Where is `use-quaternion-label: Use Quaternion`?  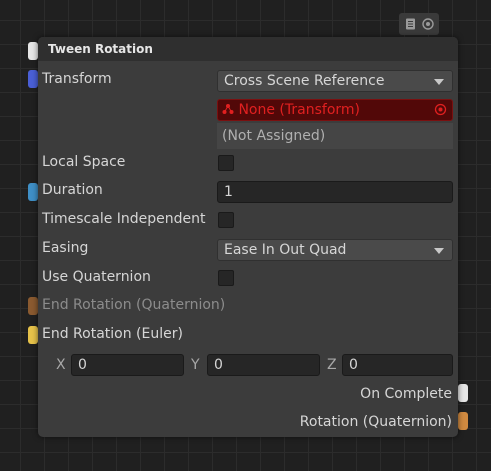
use-quaternion-label: Use Quaternion is located at coordinates (96, 277).